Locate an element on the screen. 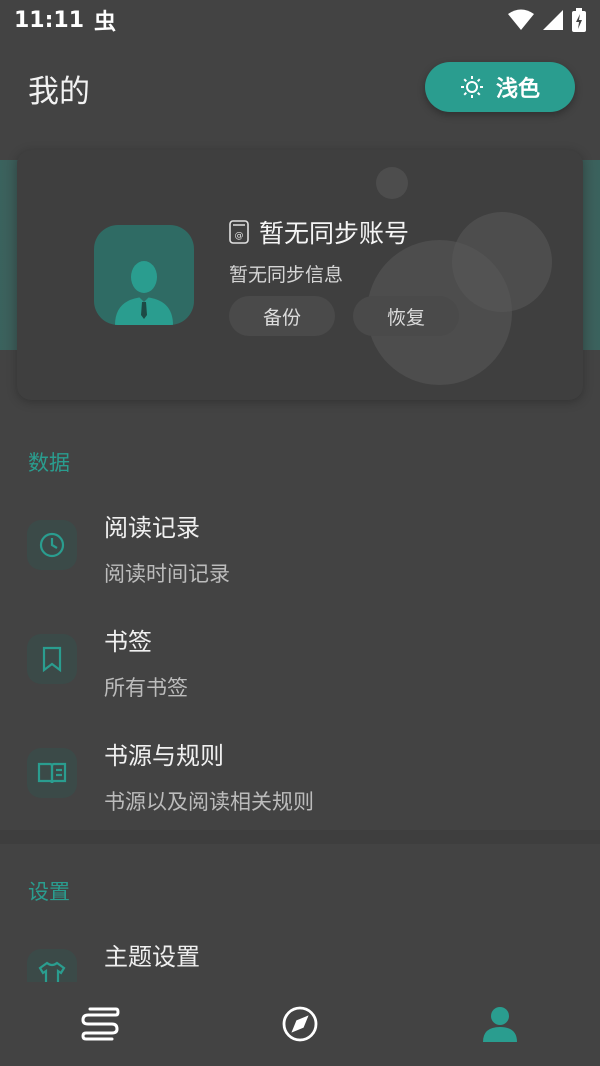 The height and width of the screenshot is (1066, 600). backup-button: 备份 is located at coordinates (282, 316).